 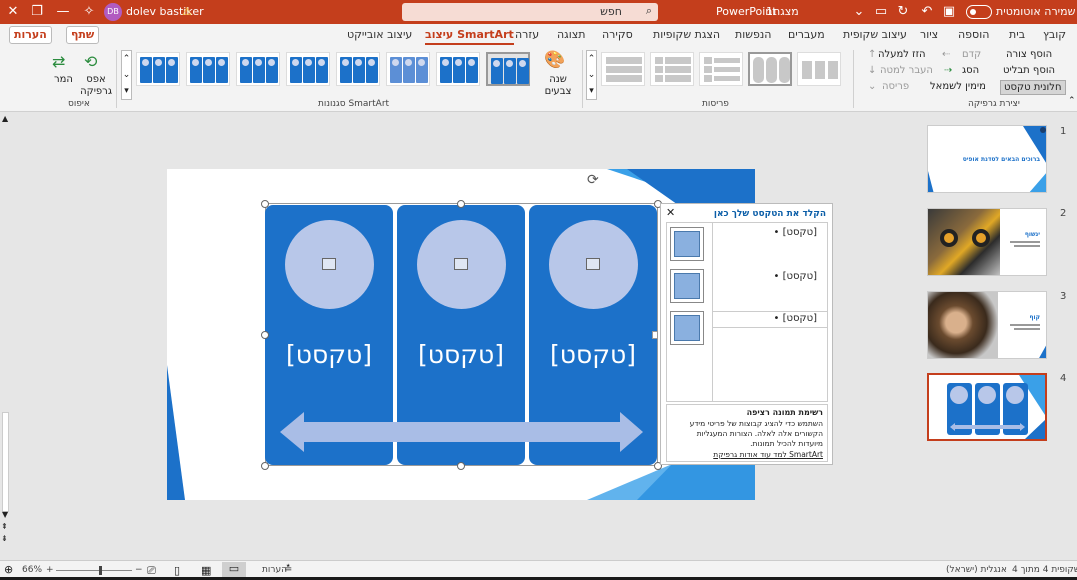 What do you see at coordinates (379, 34) in the screenshot?
I see `tab-format: עיצוב אובייקט` at bounding box center [379, 34].